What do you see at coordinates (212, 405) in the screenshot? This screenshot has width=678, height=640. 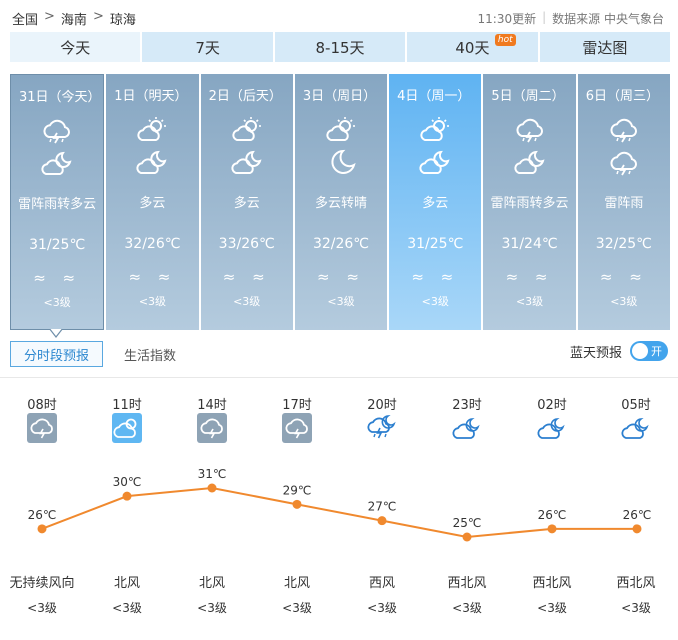 I see `hour-time: 14时` at bounding box center [212, 405].